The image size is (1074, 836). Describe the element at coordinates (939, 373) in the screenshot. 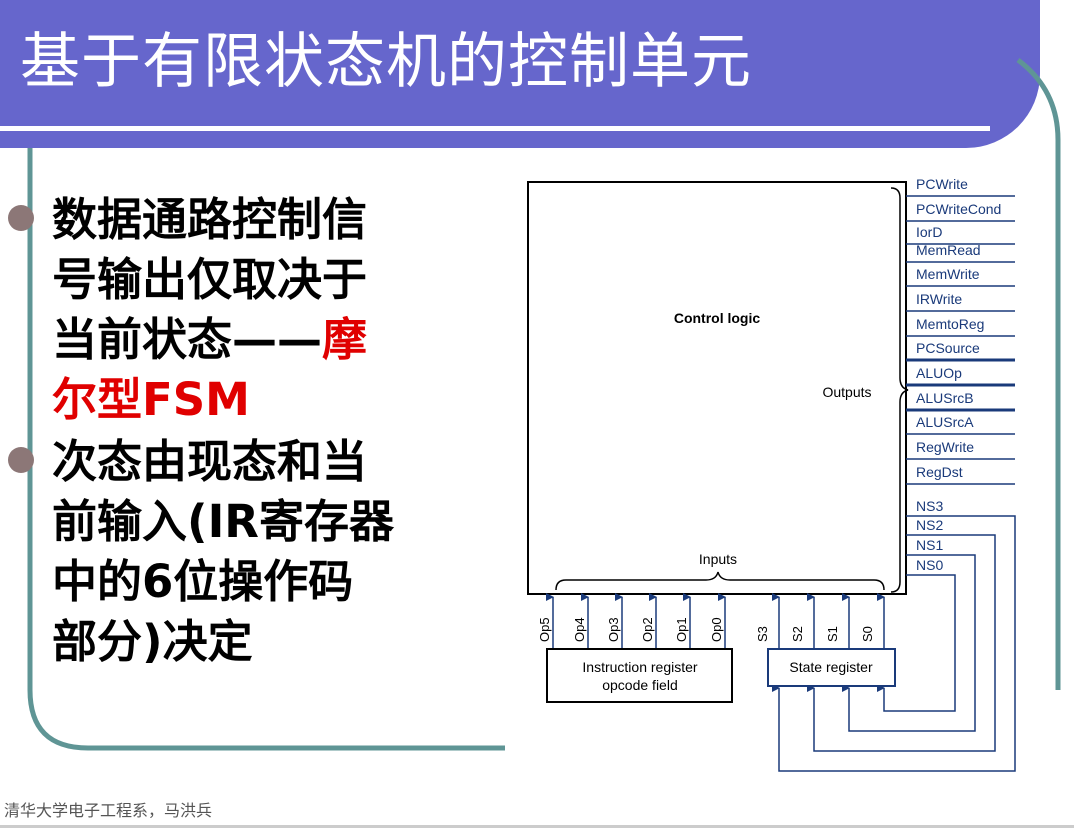

I see `output-signal-label: ALUOp` at that location.